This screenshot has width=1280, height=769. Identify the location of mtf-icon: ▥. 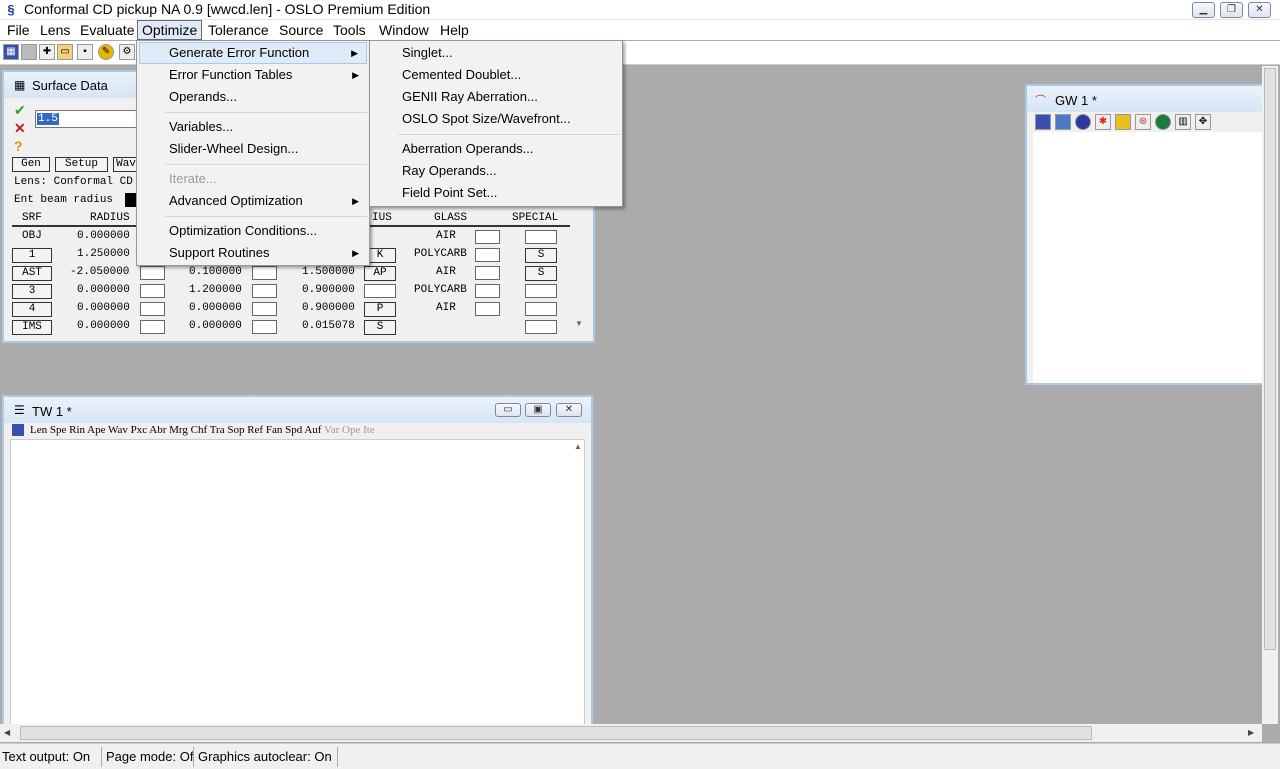
(1183, 122).